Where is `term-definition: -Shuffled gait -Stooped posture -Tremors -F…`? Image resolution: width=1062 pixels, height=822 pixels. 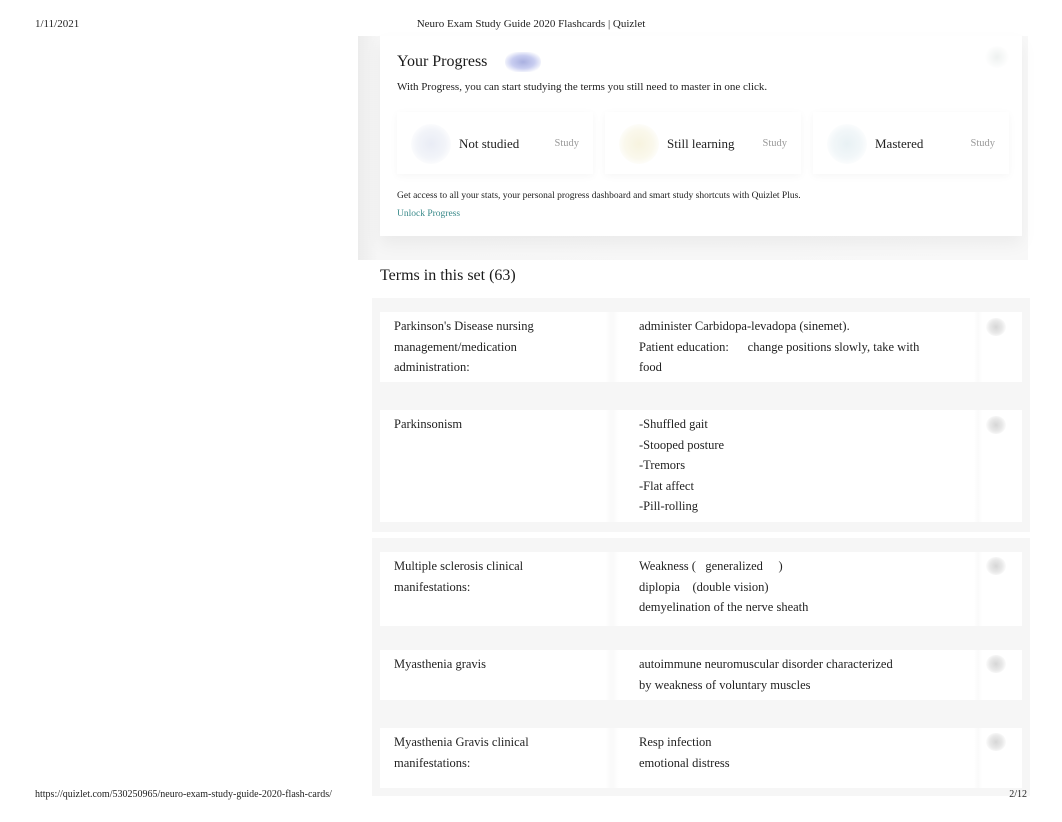
term-definition: -Shuffled gait -Stooped posture -Tremors -F… is located at coordinates (789, 465).